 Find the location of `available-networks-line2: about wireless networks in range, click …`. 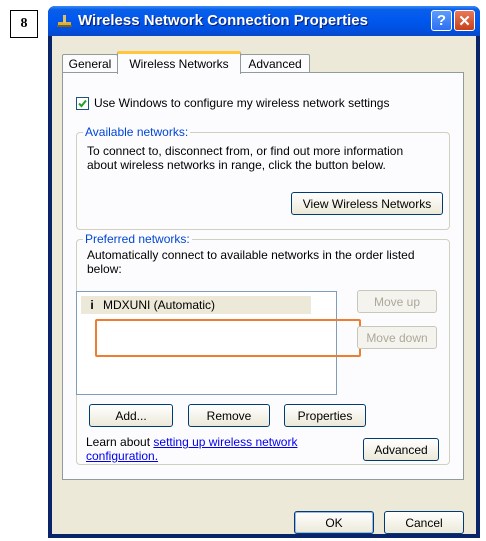

available-networks-line2: about wireless networks in range, click … is located at coordinates (236, 165).